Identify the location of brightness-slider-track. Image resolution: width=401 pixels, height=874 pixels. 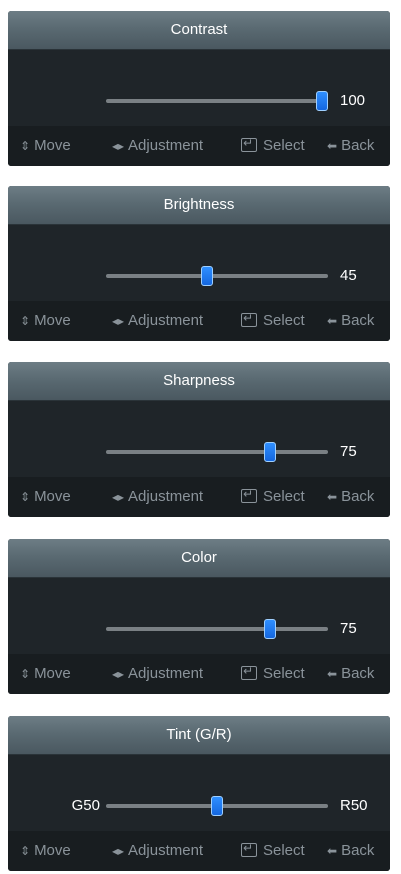
(217, 276).